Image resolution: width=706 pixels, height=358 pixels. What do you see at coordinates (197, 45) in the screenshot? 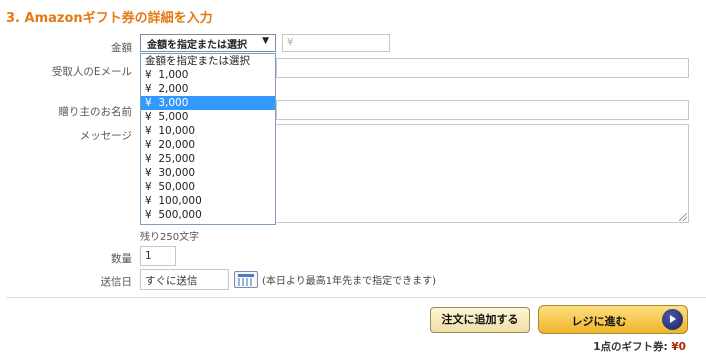
I see `amount-select-value: 金額を指定または選択` at bounding box center [197, 45].